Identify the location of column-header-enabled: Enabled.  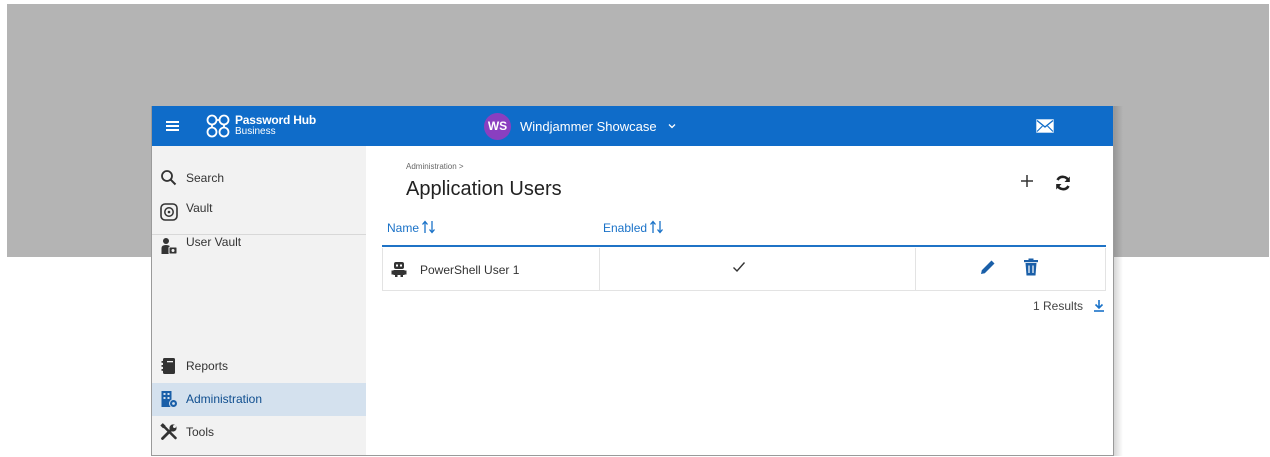
(634, 227).